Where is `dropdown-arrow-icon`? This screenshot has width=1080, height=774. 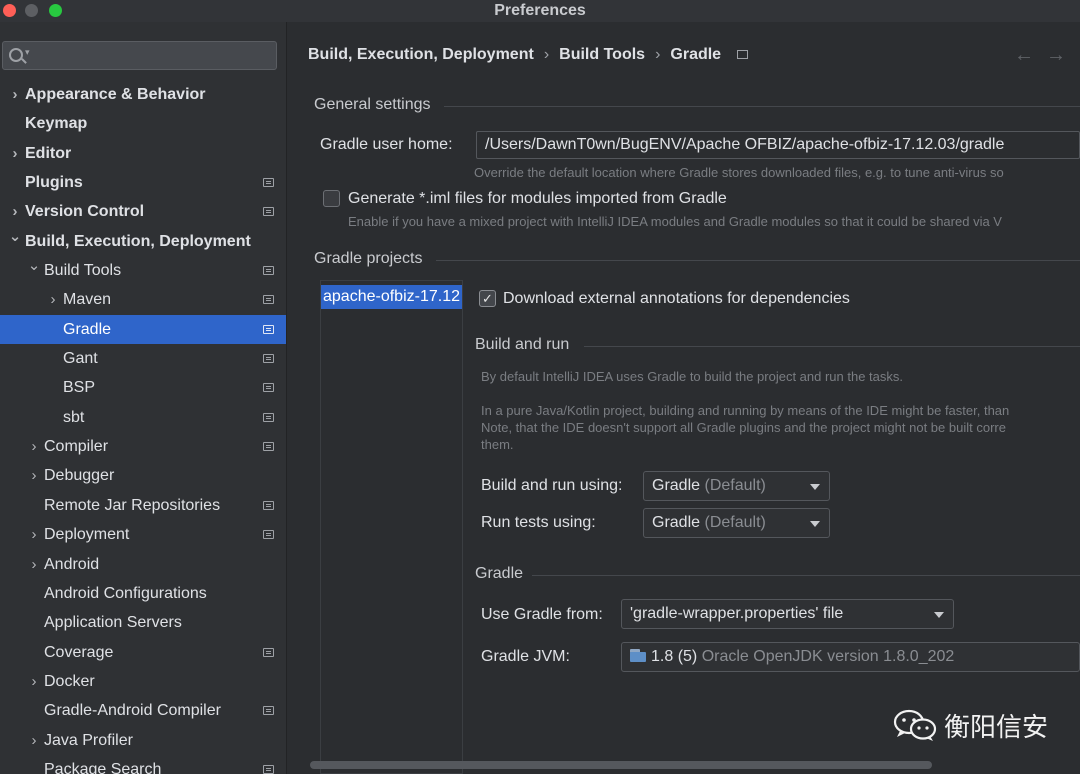 dropdown-arrow-icon is located at coordinates (815, 524).